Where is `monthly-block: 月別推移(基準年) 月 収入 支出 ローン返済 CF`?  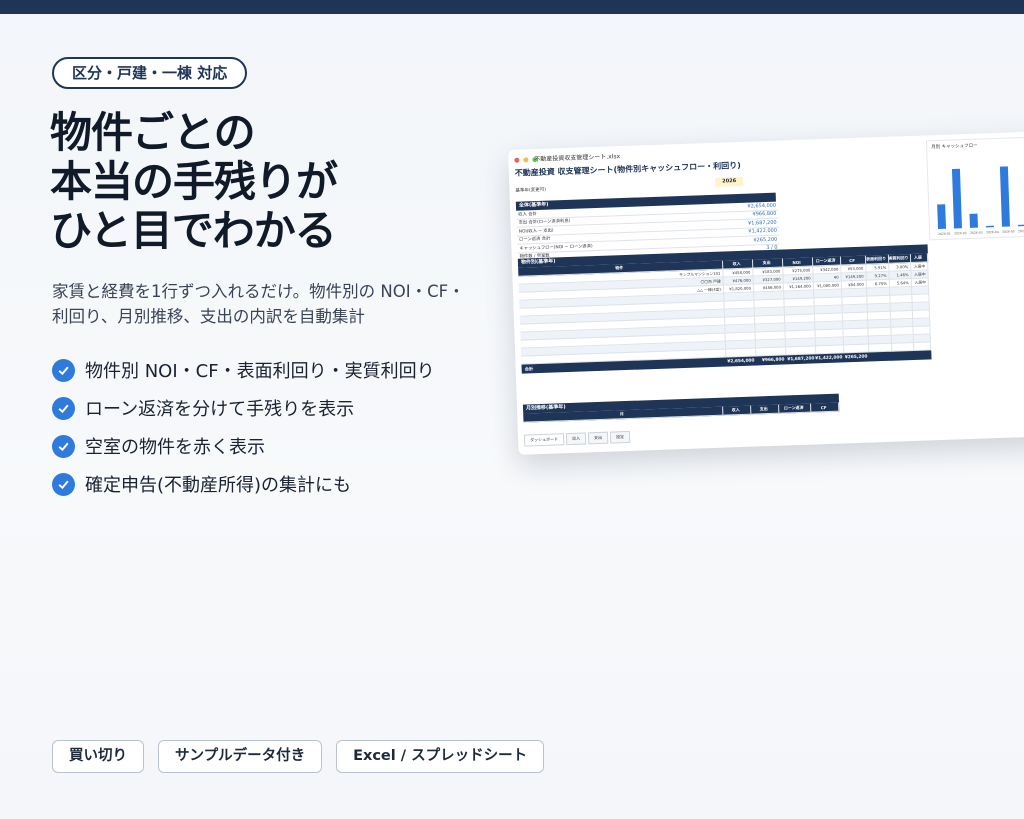 monthly-block: 月別推移(基準年) 月 収入 支出 ローン返済 CF is located at coordinates (681, 408).